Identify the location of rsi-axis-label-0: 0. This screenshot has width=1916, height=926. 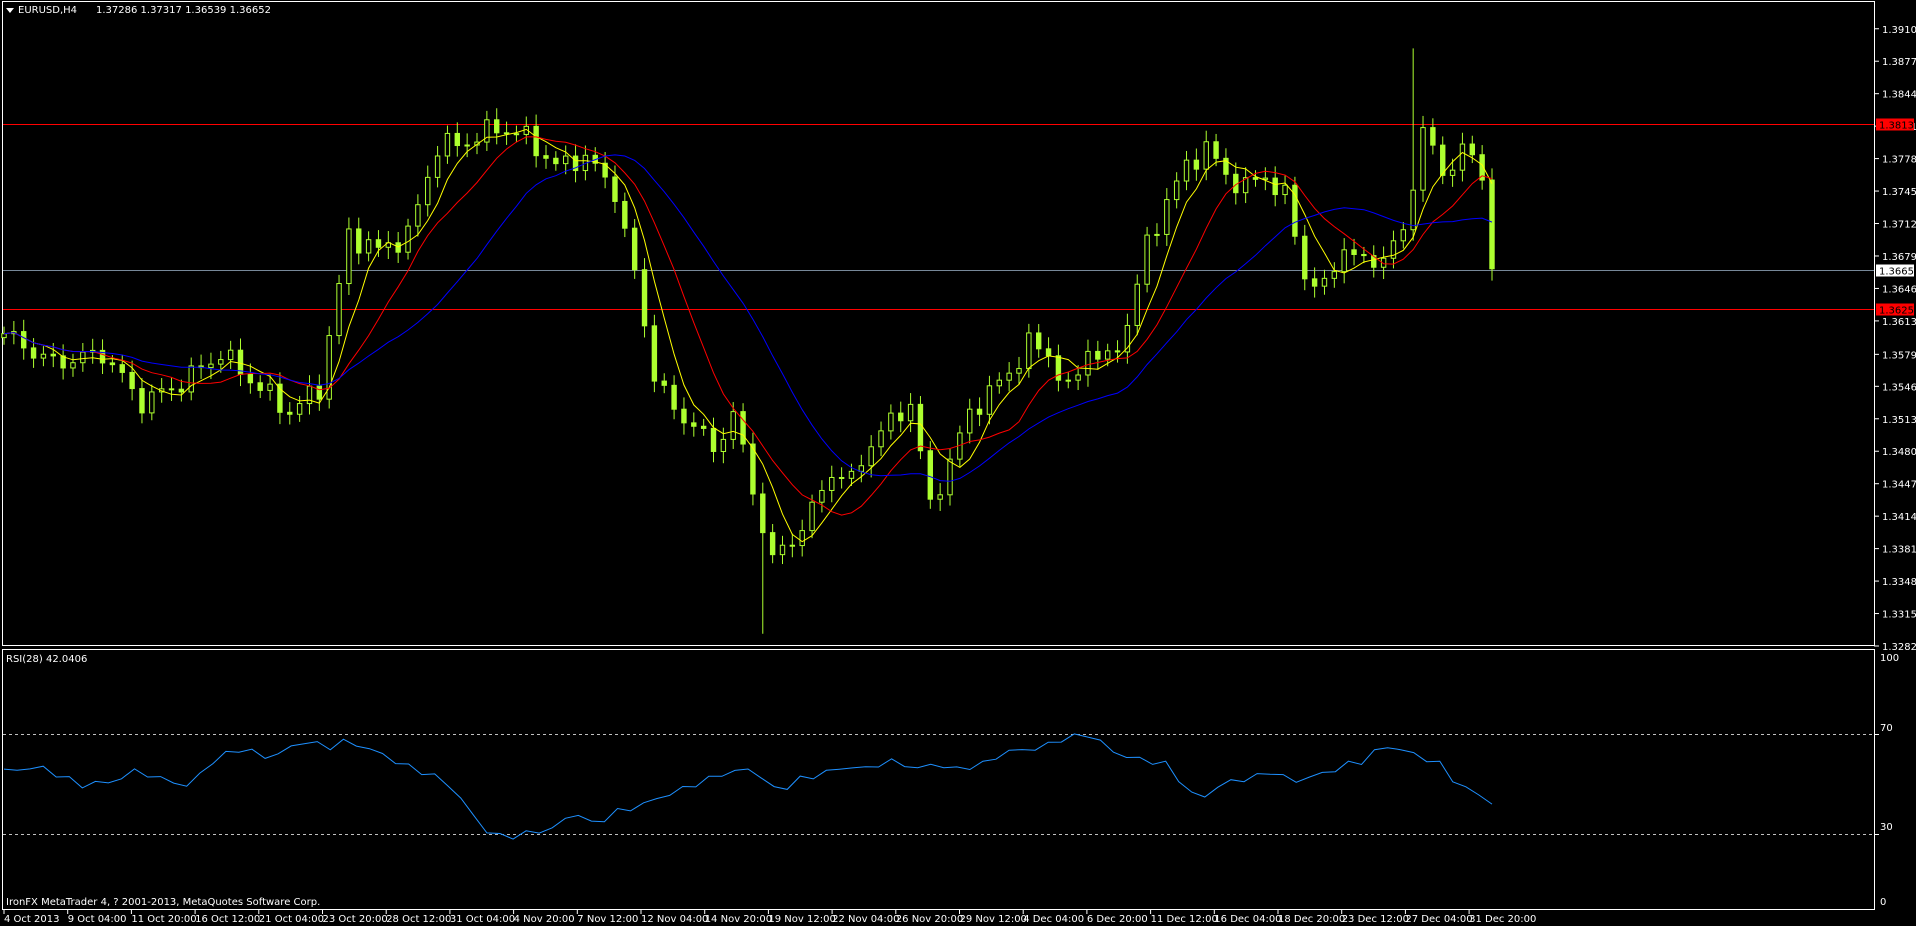
(1883, 902).